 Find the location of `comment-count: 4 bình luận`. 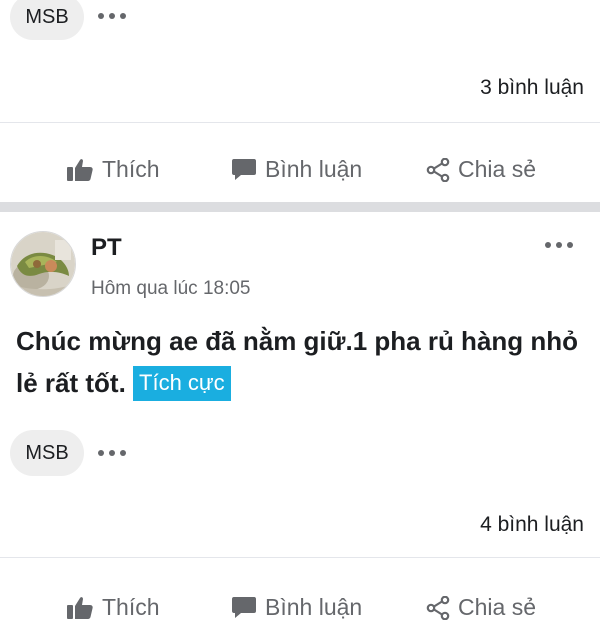

comment-count: 4 bình luận is located at coordinates (532, 525).